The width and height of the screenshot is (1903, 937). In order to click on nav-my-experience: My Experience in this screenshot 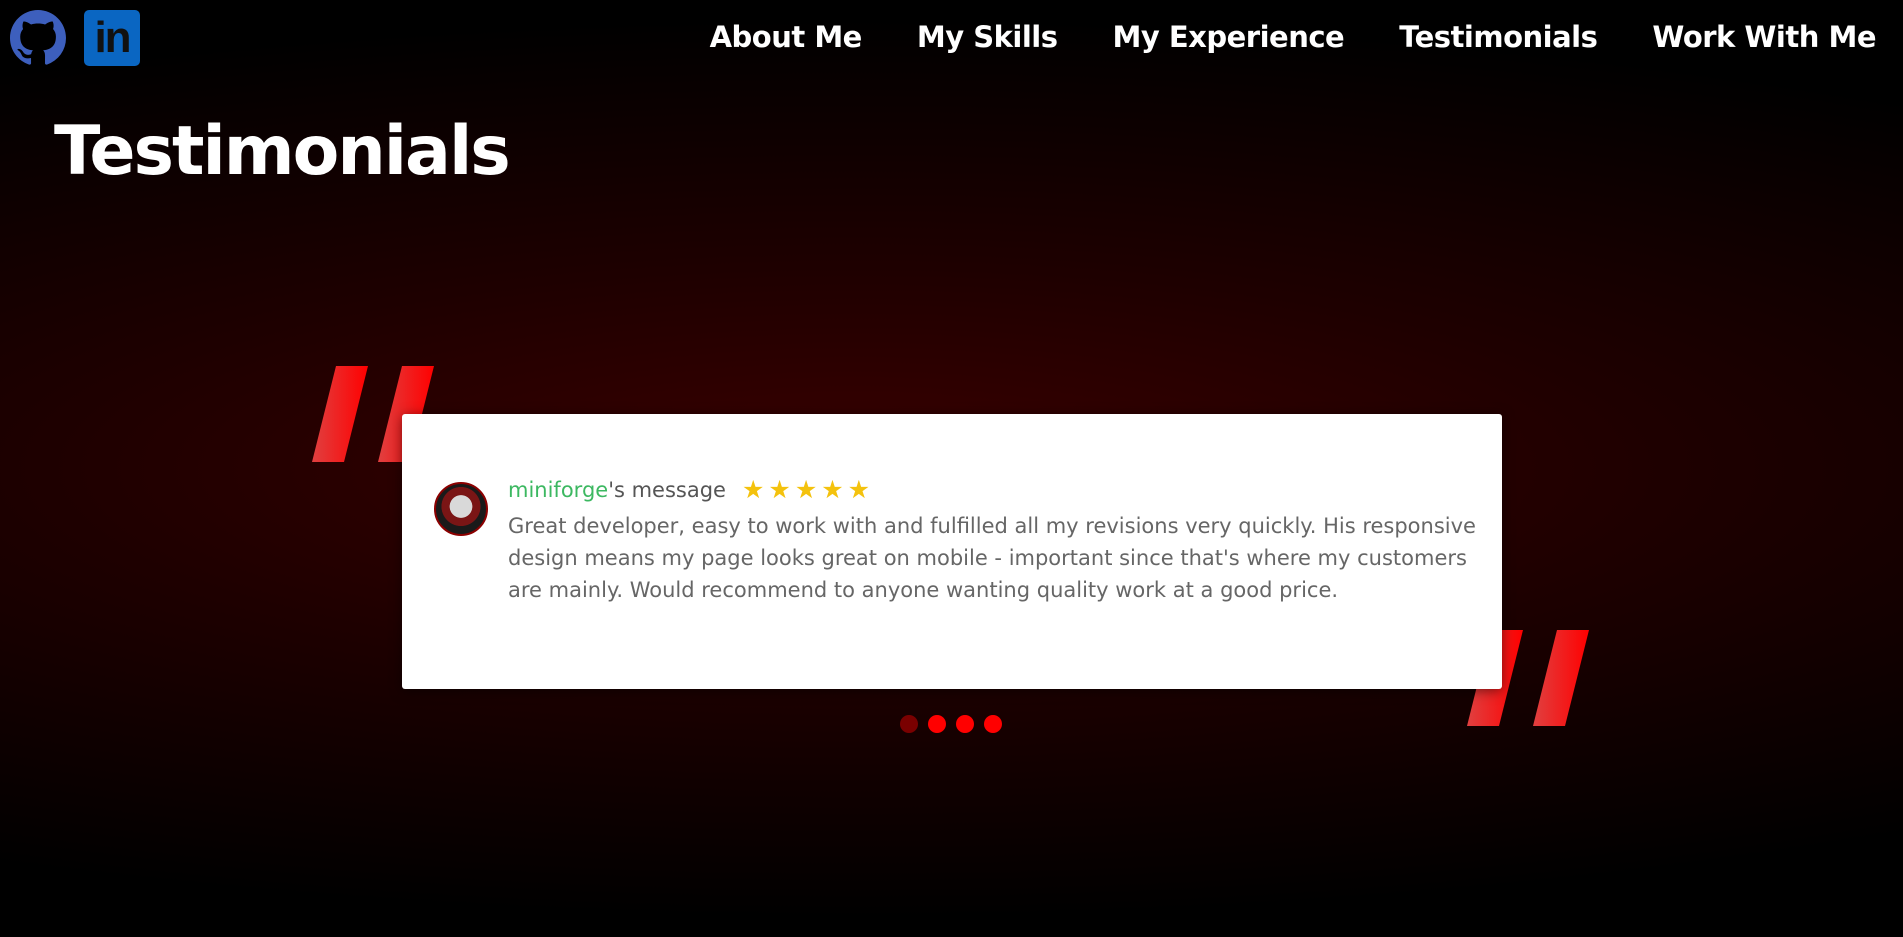, I will do `click(1228, 37)`.